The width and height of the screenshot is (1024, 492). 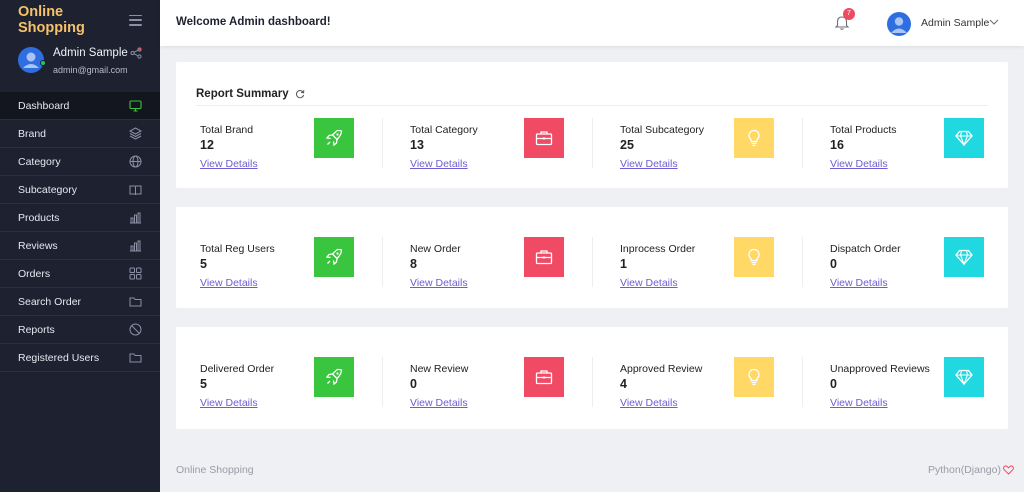 What do you see at coordinates (215, 470) in the screenshot?
I see `footer-app-name: Online Shopping` at bounding box center [215, 470].